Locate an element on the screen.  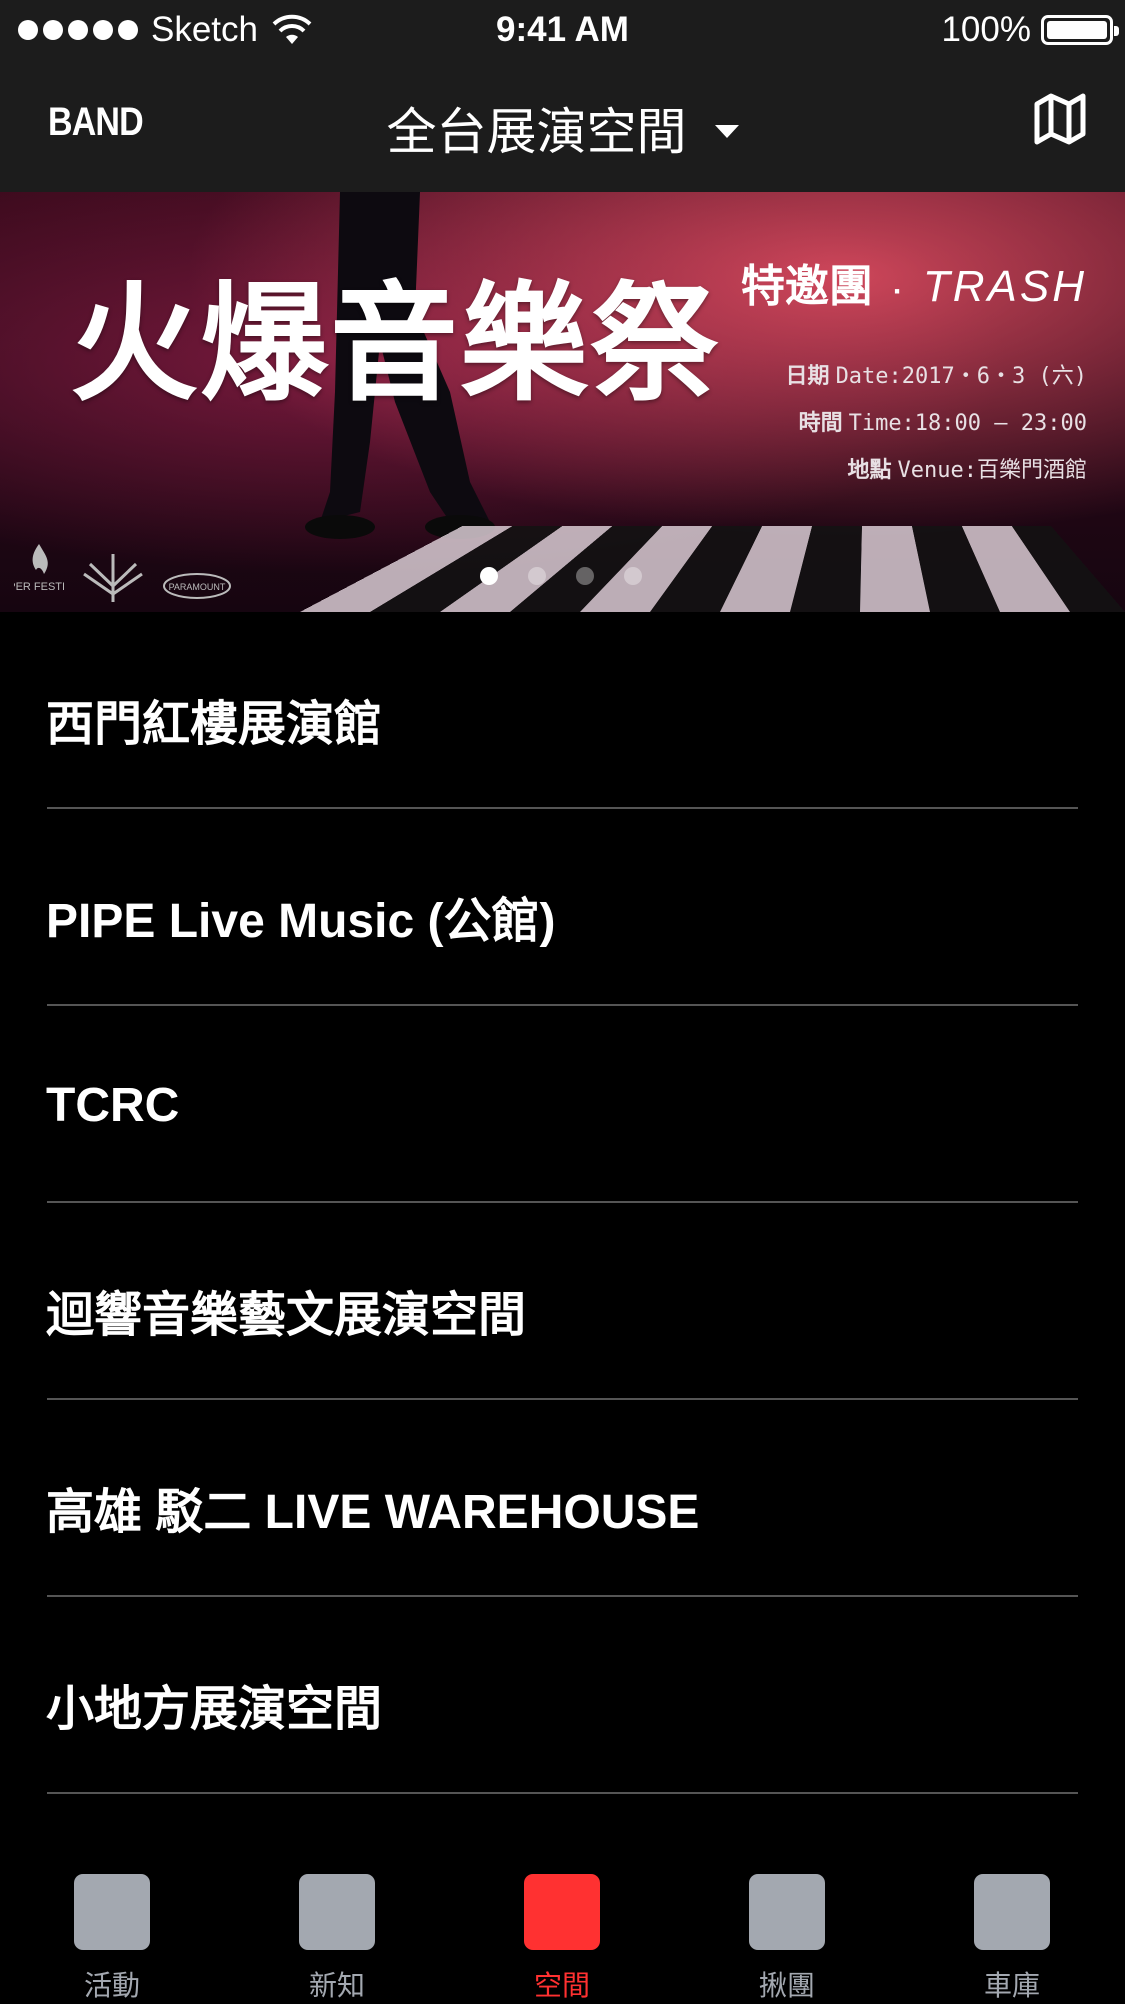
region-selector: 全台展演空間 is located at coordinates (562, 128).